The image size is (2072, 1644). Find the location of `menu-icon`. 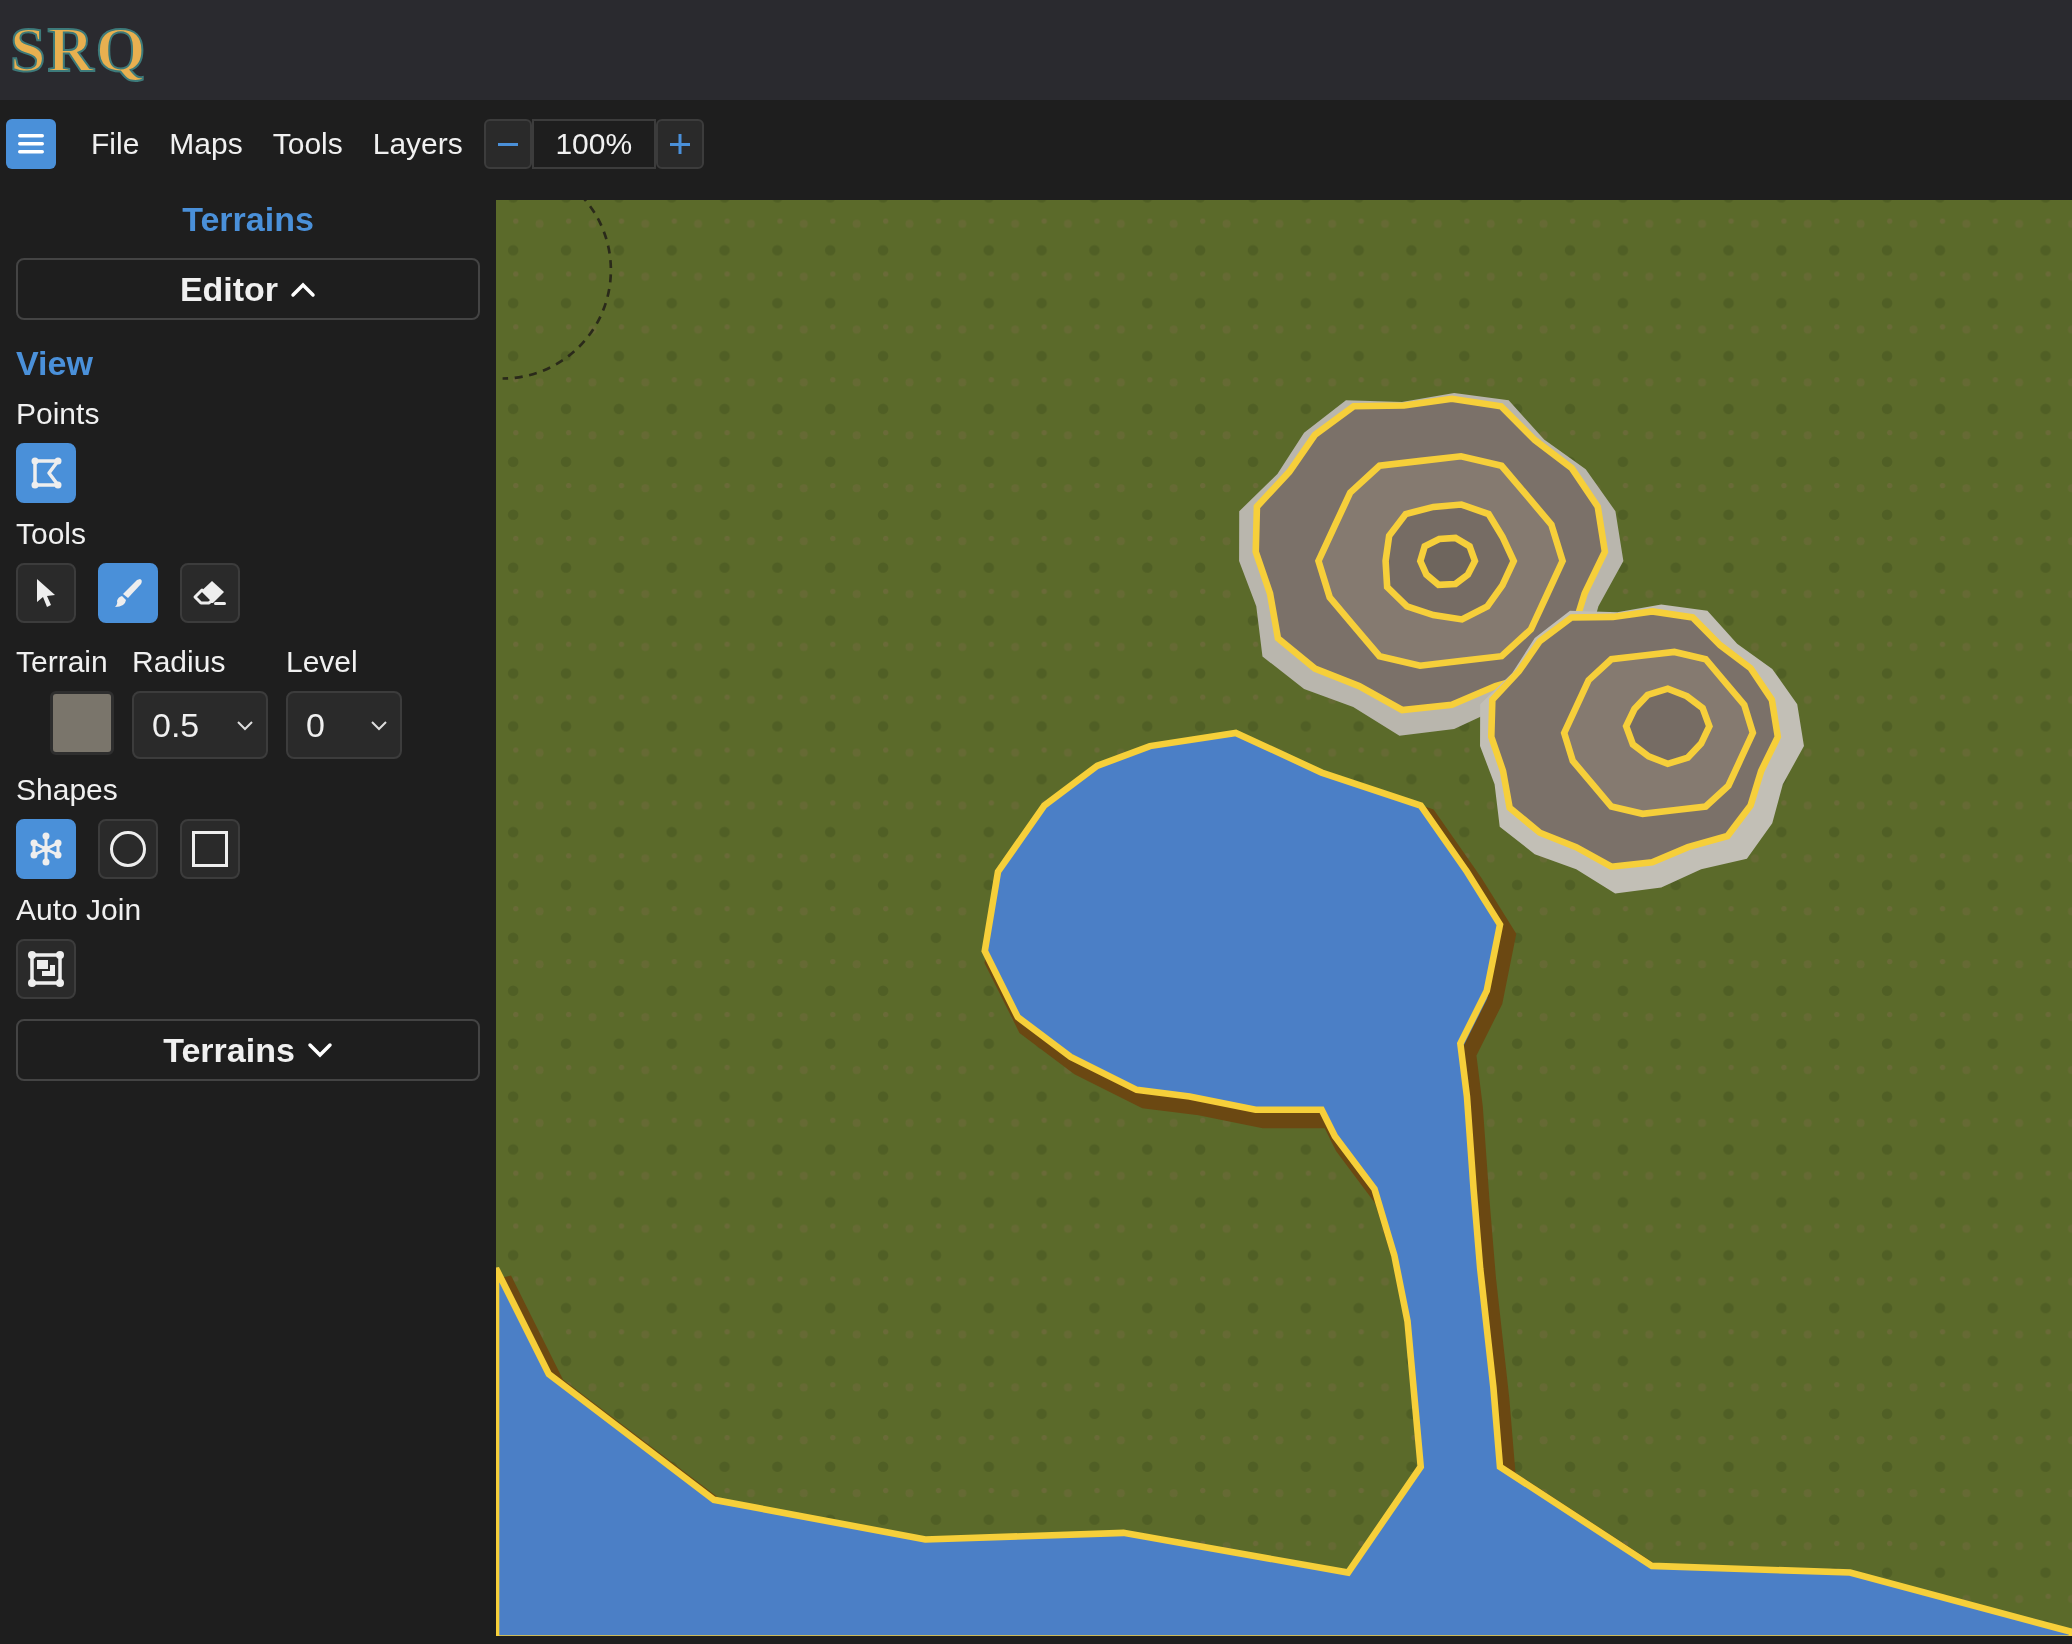

menu-icon is located at coordinates (31, 144).